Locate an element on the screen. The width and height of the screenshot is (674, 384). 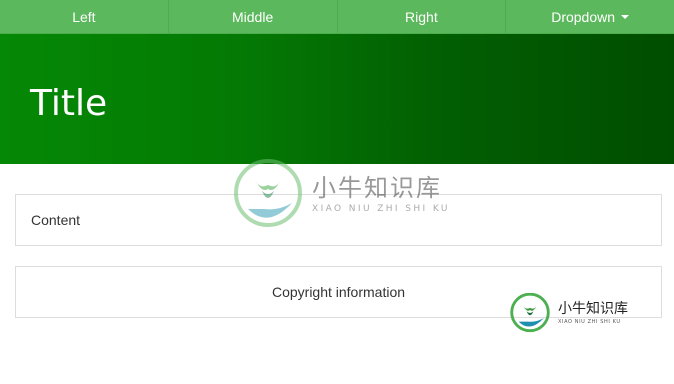
top-navbar: Left Middle Right Dropdown is located at coordinates (337, 17).